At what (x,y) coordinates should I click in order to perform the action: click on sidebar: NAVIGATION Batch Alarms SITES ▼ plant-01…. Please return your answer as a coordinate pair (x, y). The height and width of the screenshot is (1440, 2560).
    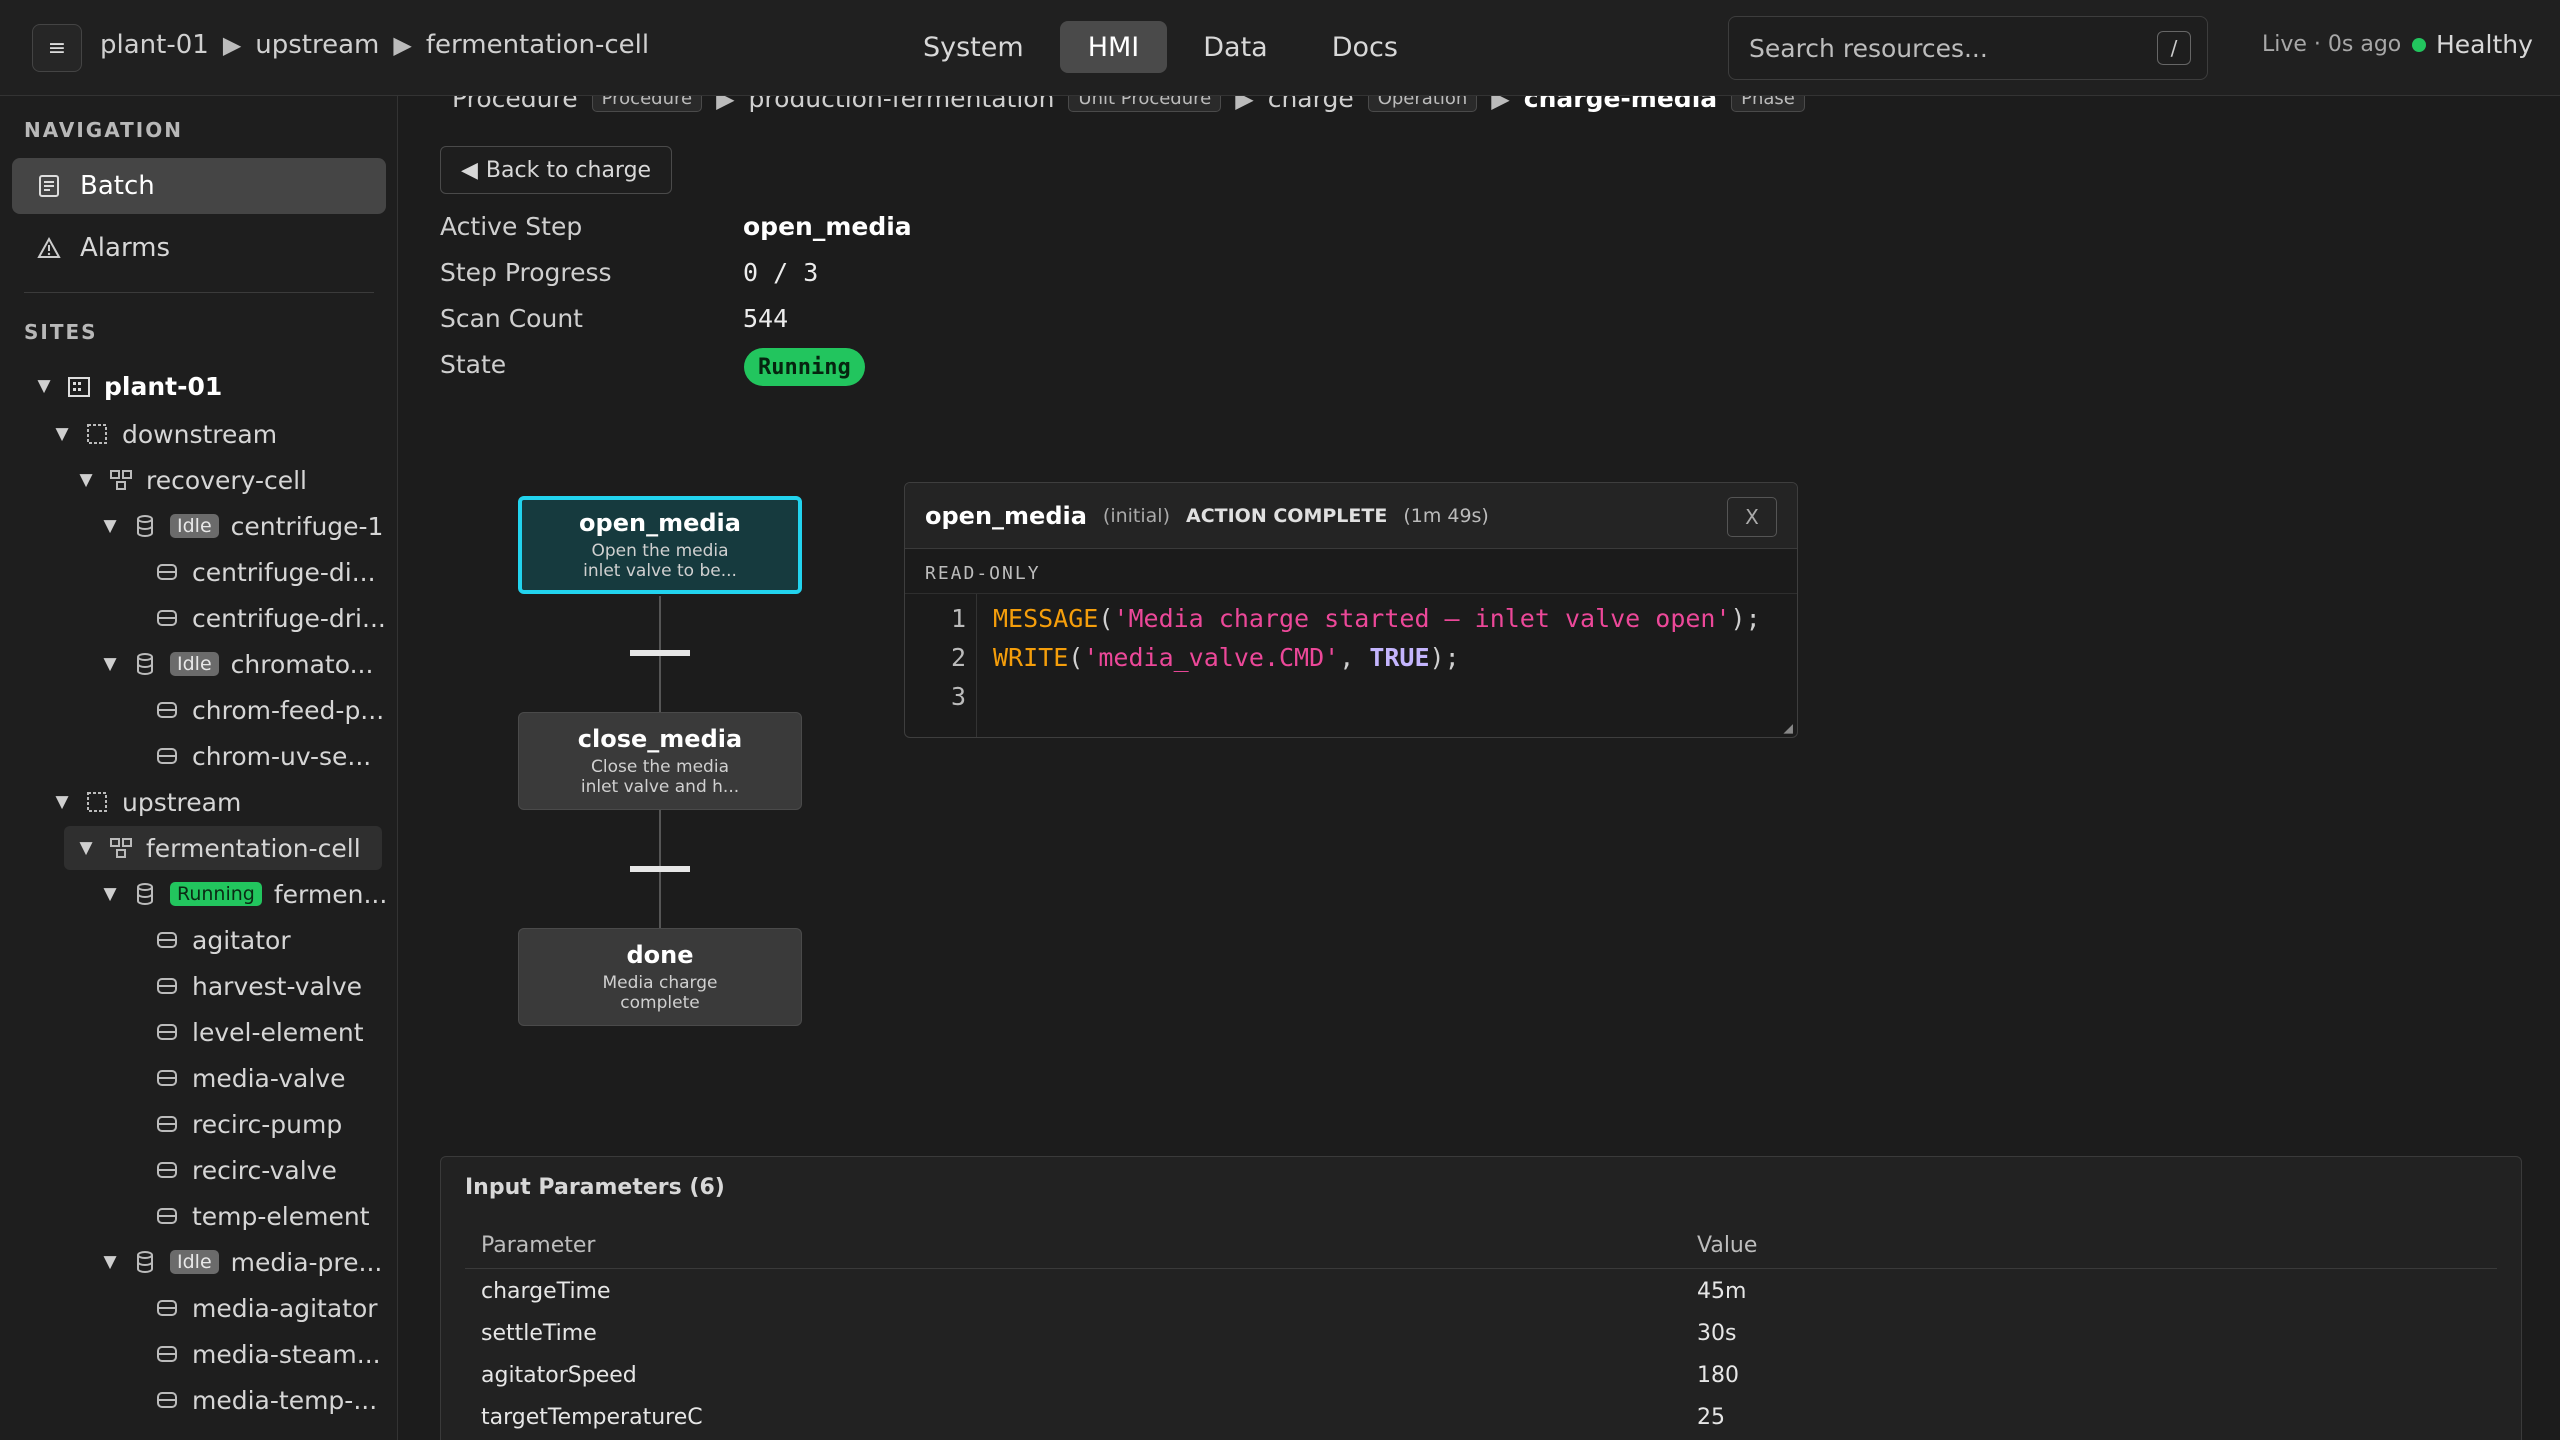
    Looking at the image, I should click on (199, 768).